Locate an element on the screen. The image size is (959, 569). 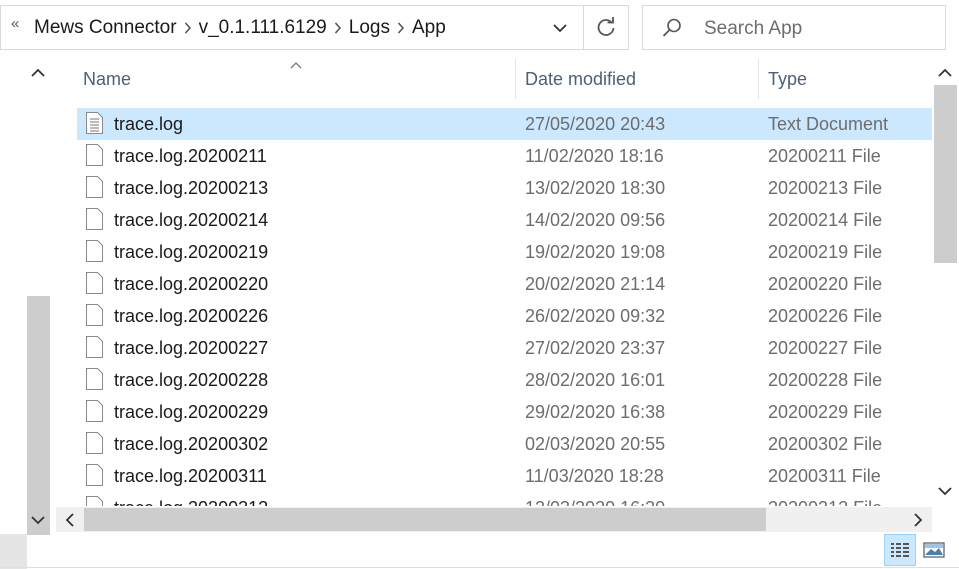
vertical-scroll-thumb is located at coordinates (945, 174).